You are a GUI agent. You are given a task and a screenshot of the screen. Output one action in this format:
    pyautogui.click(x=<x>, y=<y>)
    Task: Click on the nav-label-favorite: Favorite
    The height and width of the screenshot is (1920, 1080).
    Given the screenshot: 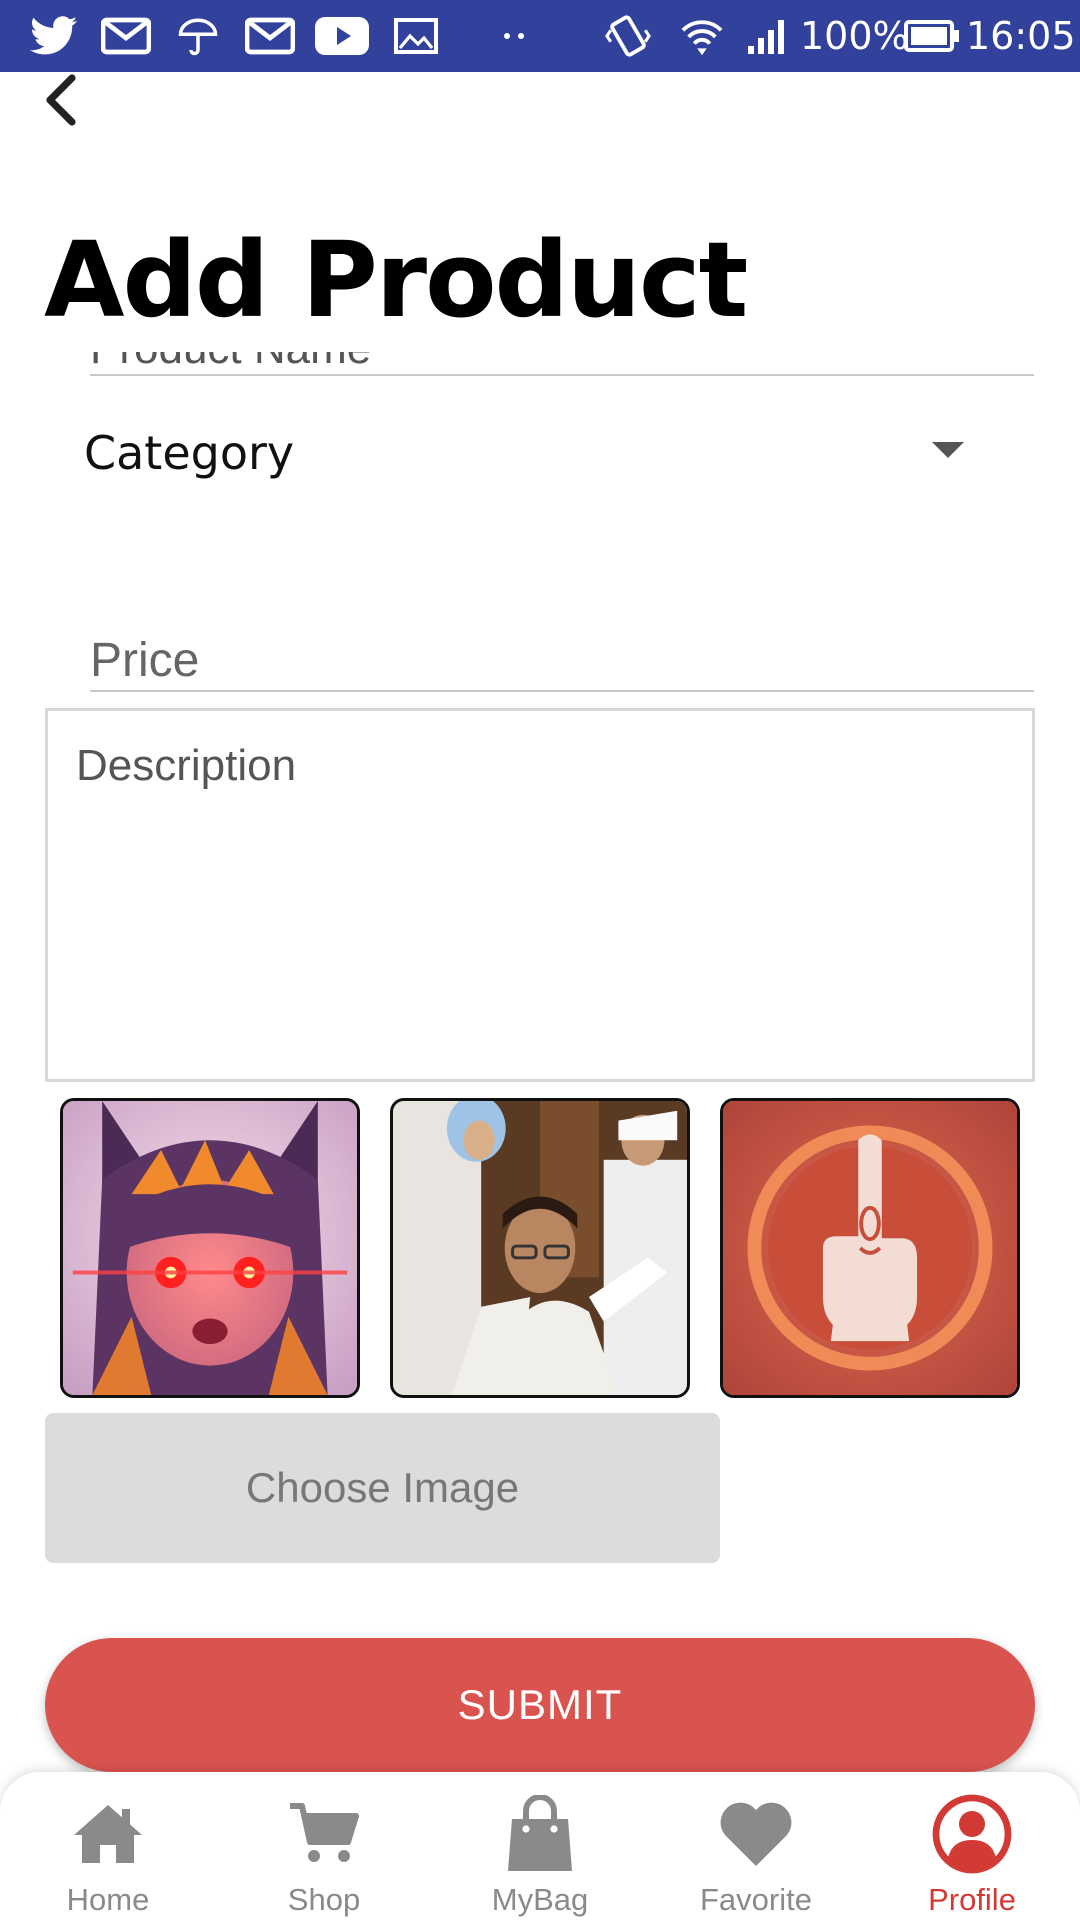 What is the action you would take?
    pyautogui.click(x=756, y=1899)
    